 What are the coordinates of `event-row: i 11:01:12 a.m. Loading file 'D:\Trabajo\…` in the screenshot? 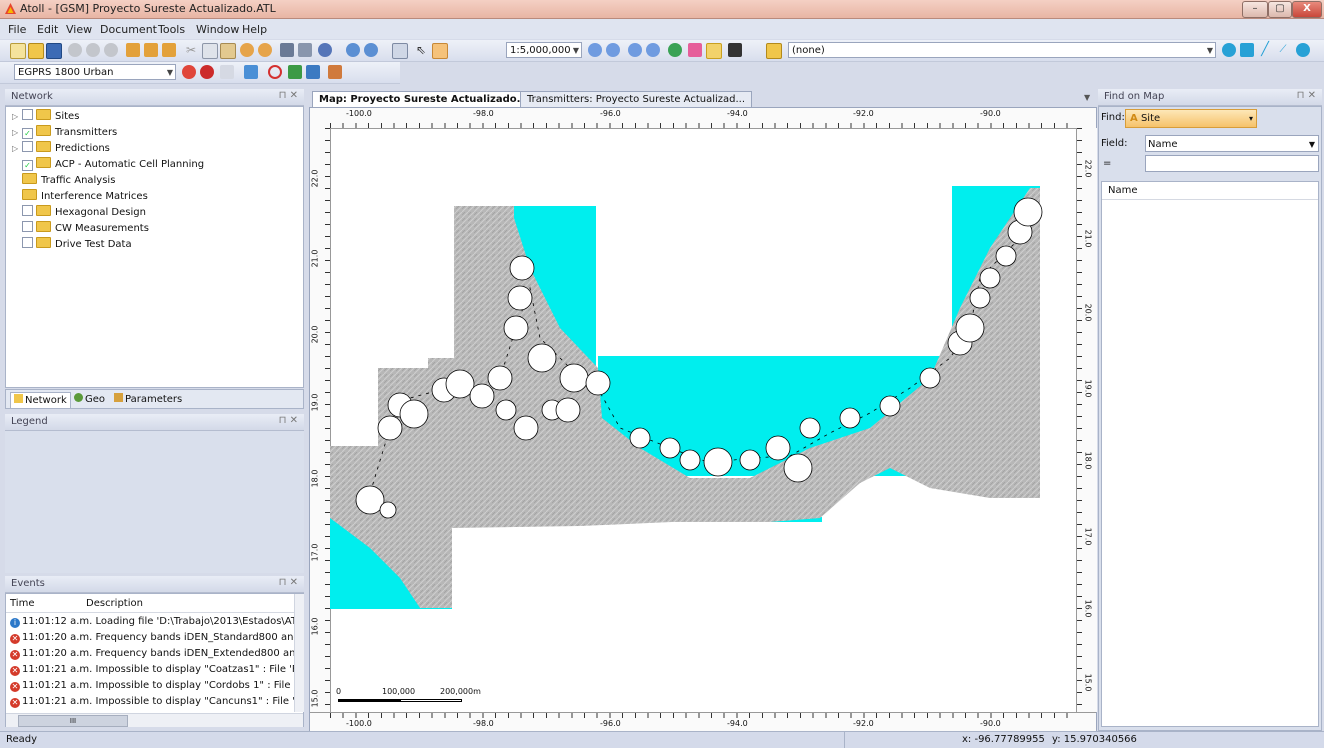 It's located at (152, 621).